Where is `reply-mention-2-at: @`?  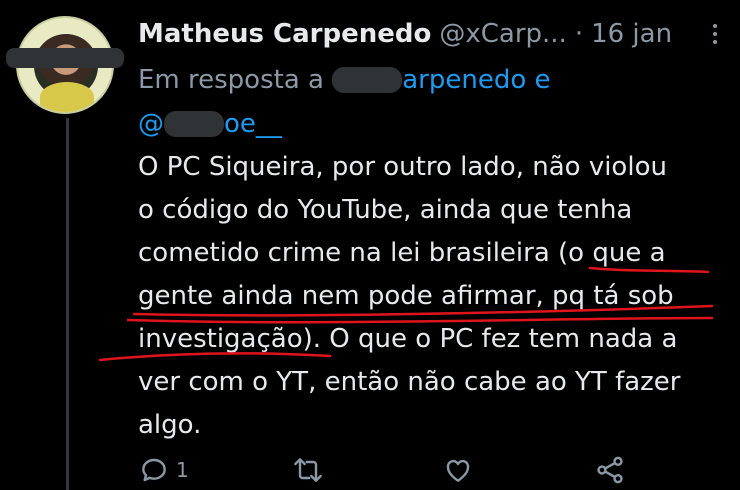
reply-mention-2-at: @ is located at coordinates (151, 124).